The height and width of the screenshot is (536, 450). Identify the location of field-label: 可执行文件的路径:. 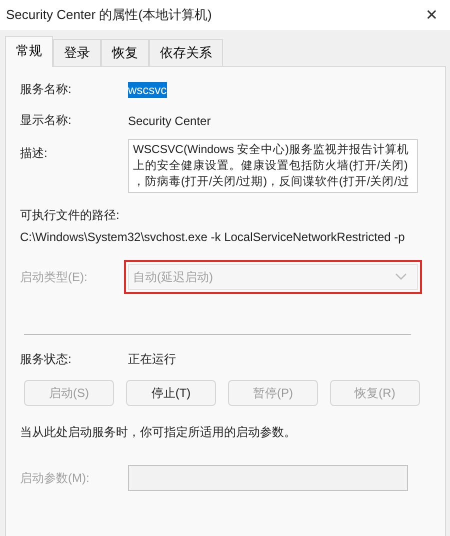
(70, 215).